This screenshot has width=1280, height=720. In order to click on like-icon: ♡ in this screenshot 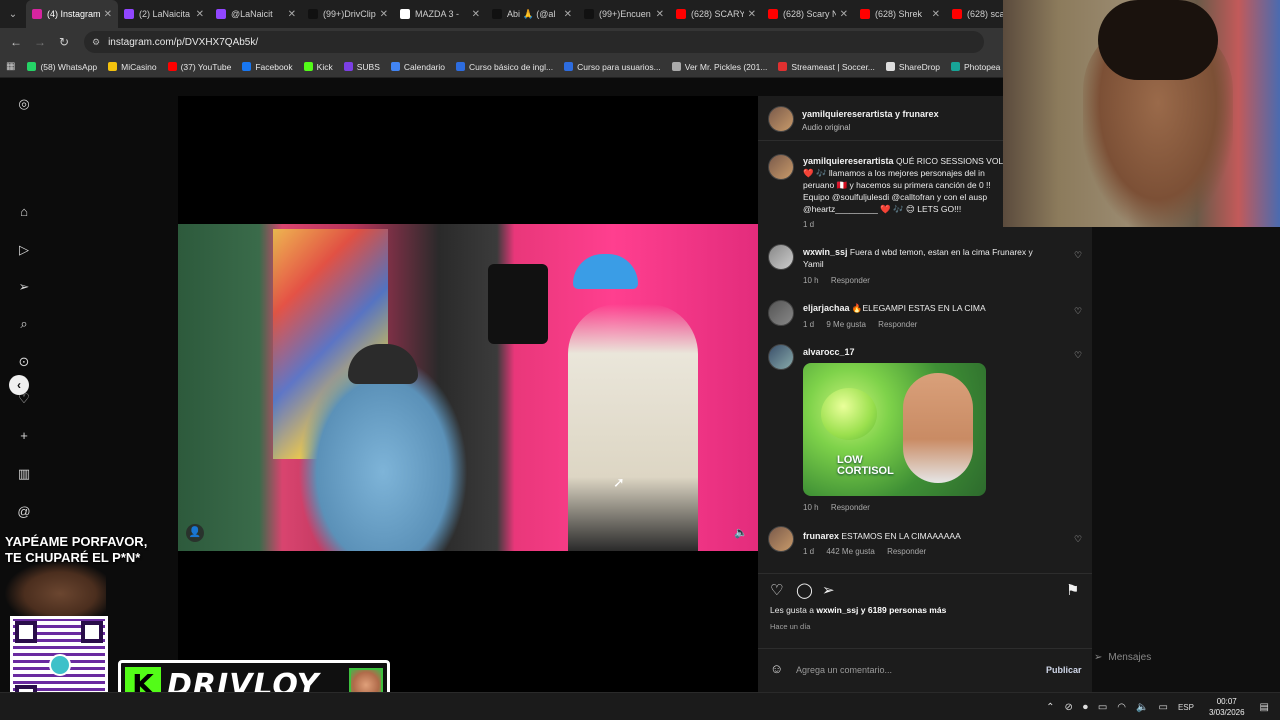, I will do `click(776, 590)`.